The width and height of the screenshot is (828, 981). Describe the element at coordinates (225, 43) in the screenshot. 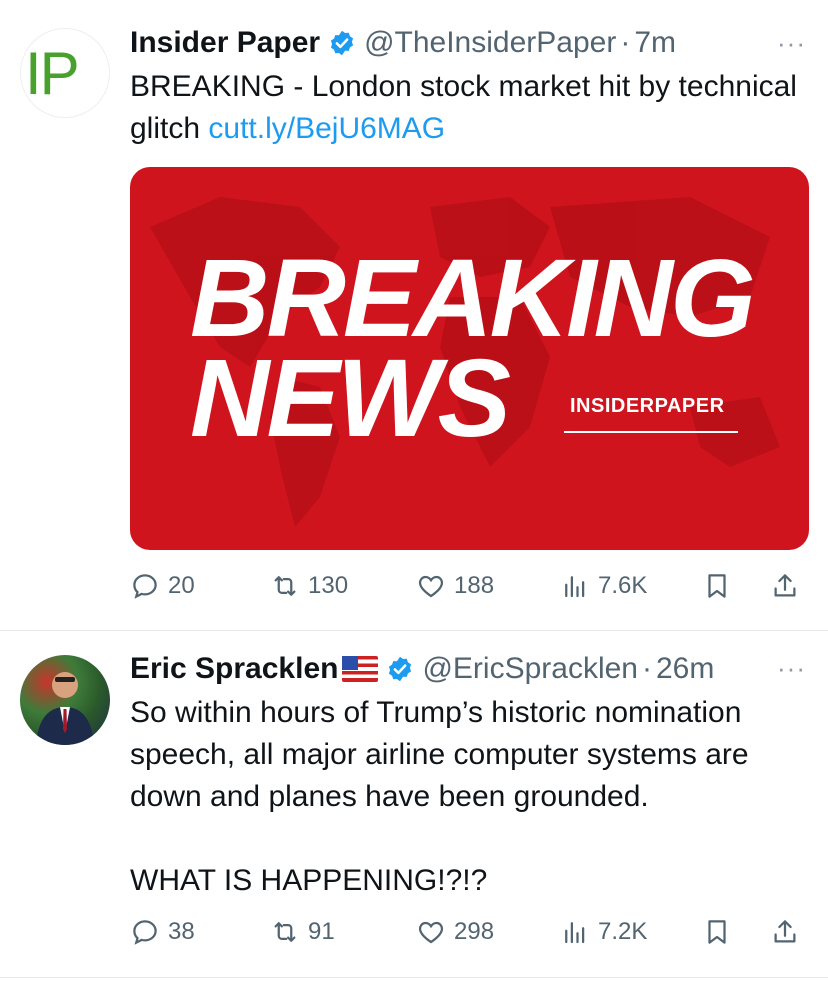

I see `author-name: Insider Paper` at that location.